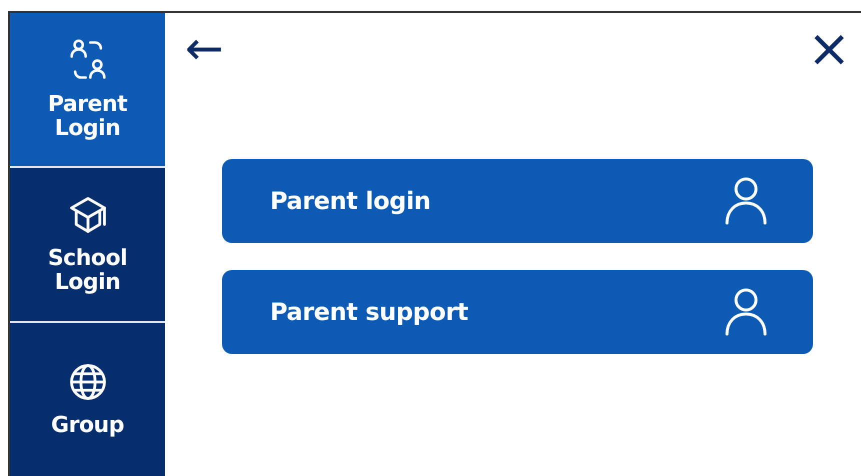 The width and height of the screenshot is (861, 476). What do you see at coordinates (88, 382) in the screenshot?
I see `globe-icon` at bounding box center [88, 382].